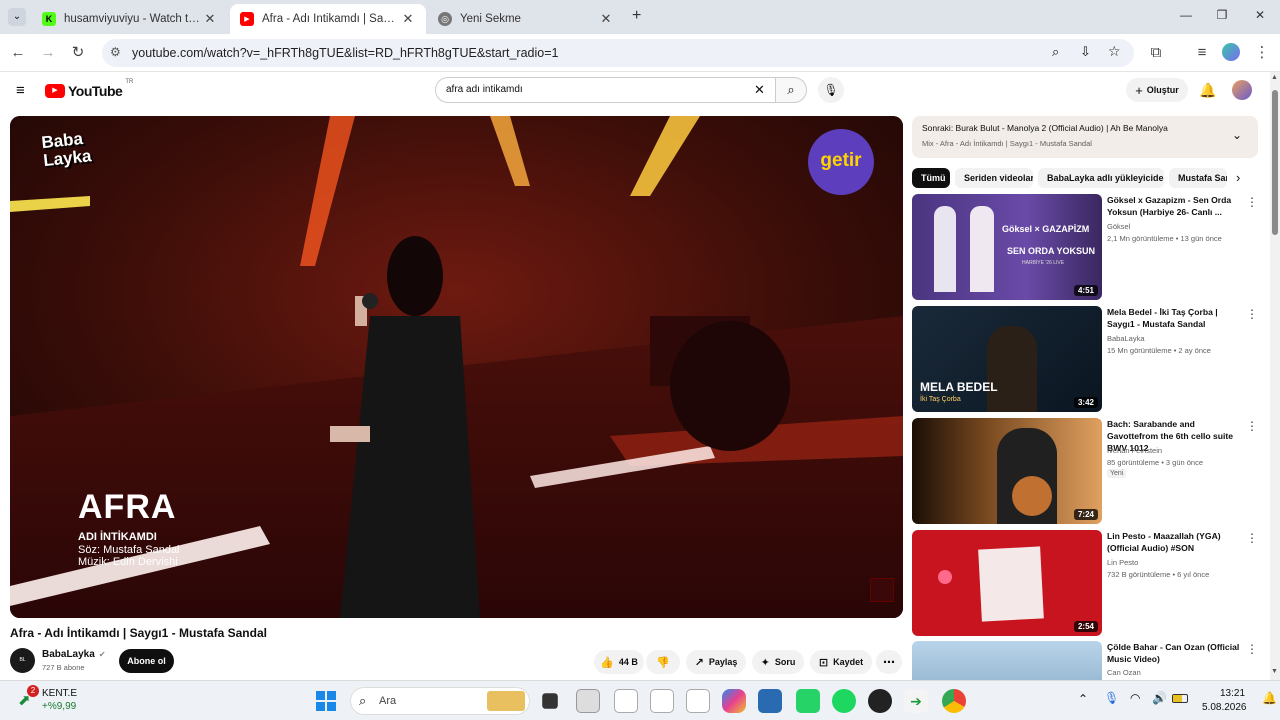  I want to click on video-thumbnail: 7:24, so click(1007, 471).